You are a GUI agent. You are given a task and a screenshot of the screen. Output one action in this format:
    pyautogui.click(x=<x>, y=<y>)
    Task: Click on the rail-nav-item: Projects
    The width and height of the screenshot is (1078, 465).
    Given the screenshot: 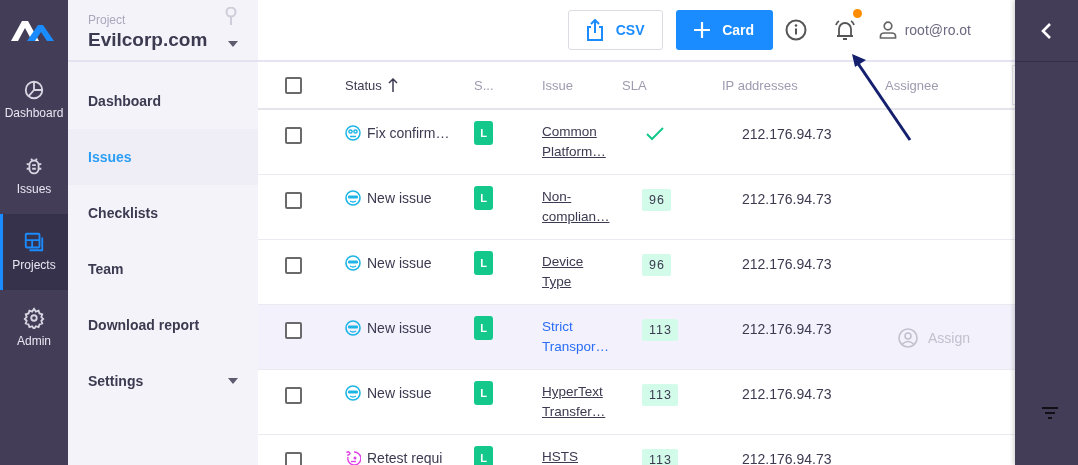 What is the action you would take?
    pyautogui.click(x=34, y=252)
    